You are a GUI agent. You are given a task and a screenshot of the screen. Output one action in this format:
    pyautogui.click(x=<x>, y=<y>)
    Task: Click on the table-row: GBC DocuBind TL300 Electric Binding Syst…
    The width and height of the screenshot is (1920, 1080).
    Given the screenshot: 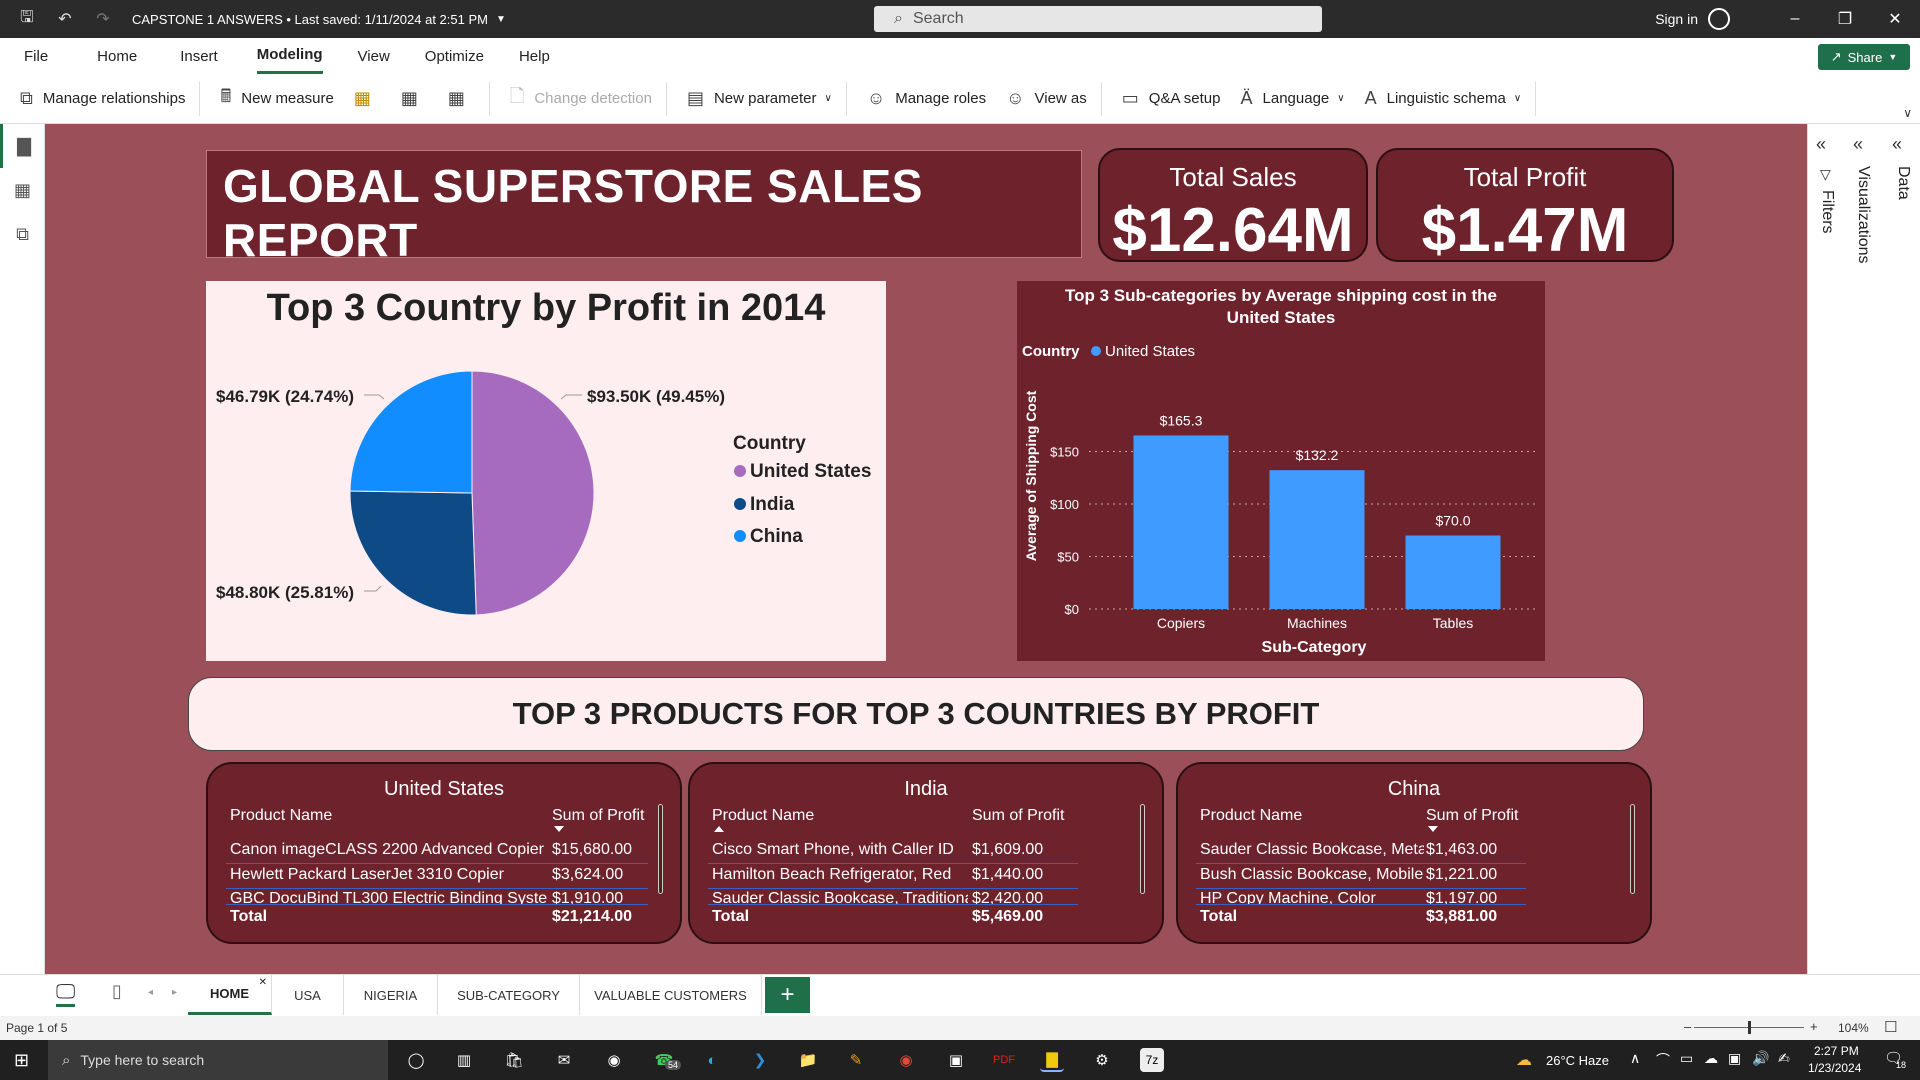 What is the action you would take?
    pyautogui.click(x=389, y=897)
    